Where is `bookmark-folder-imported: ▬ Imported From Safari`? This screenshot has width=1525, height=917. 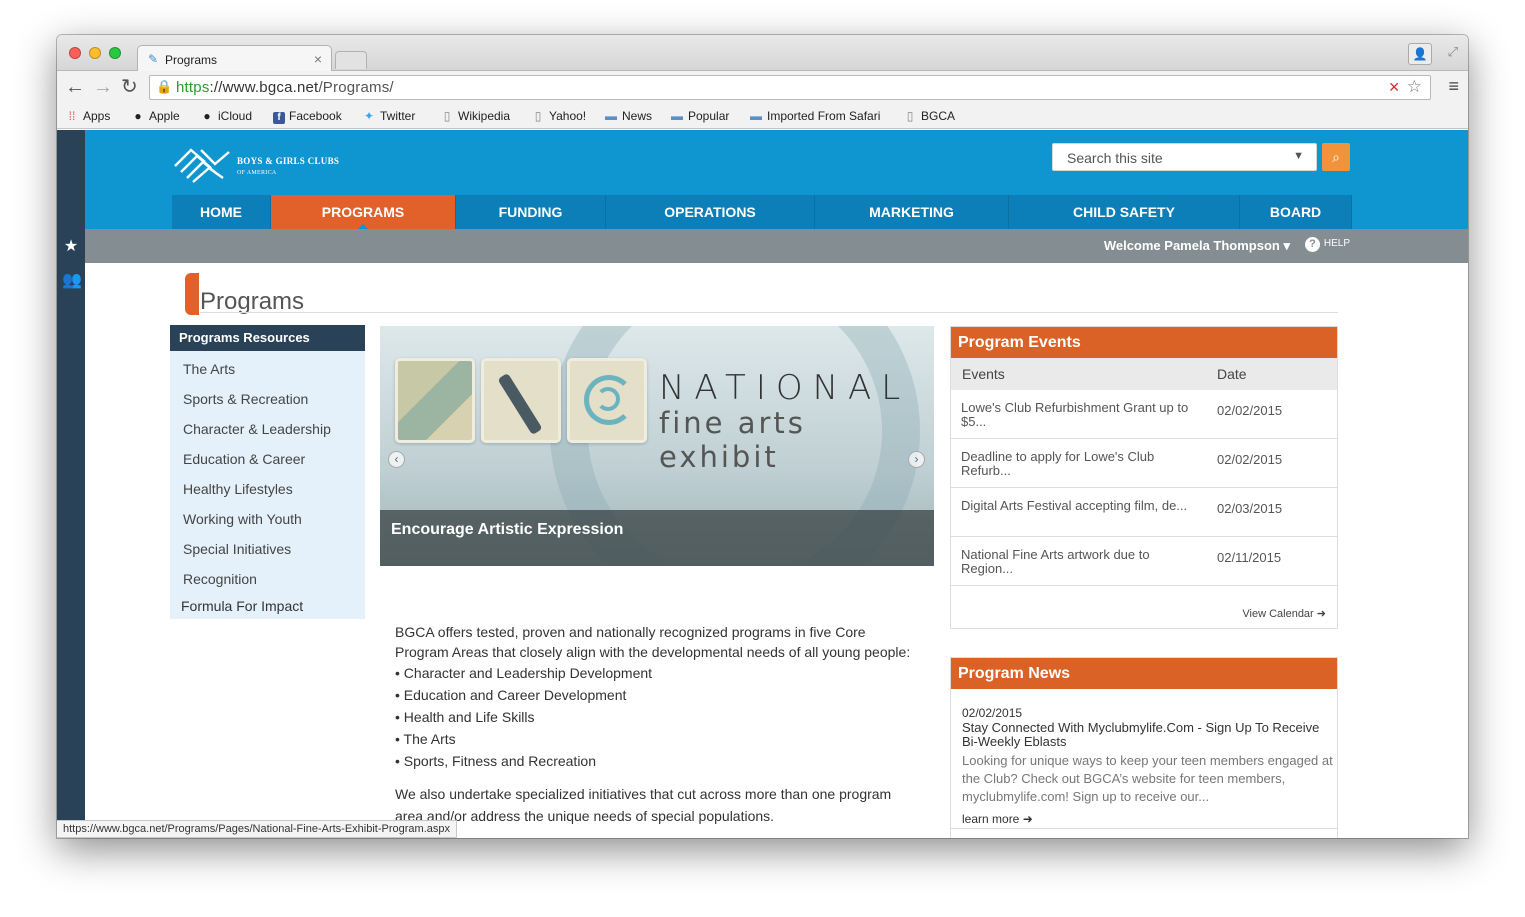
bookmark-folder-imported: ▬ Imported From Safari is located at coordinates (814, 116).